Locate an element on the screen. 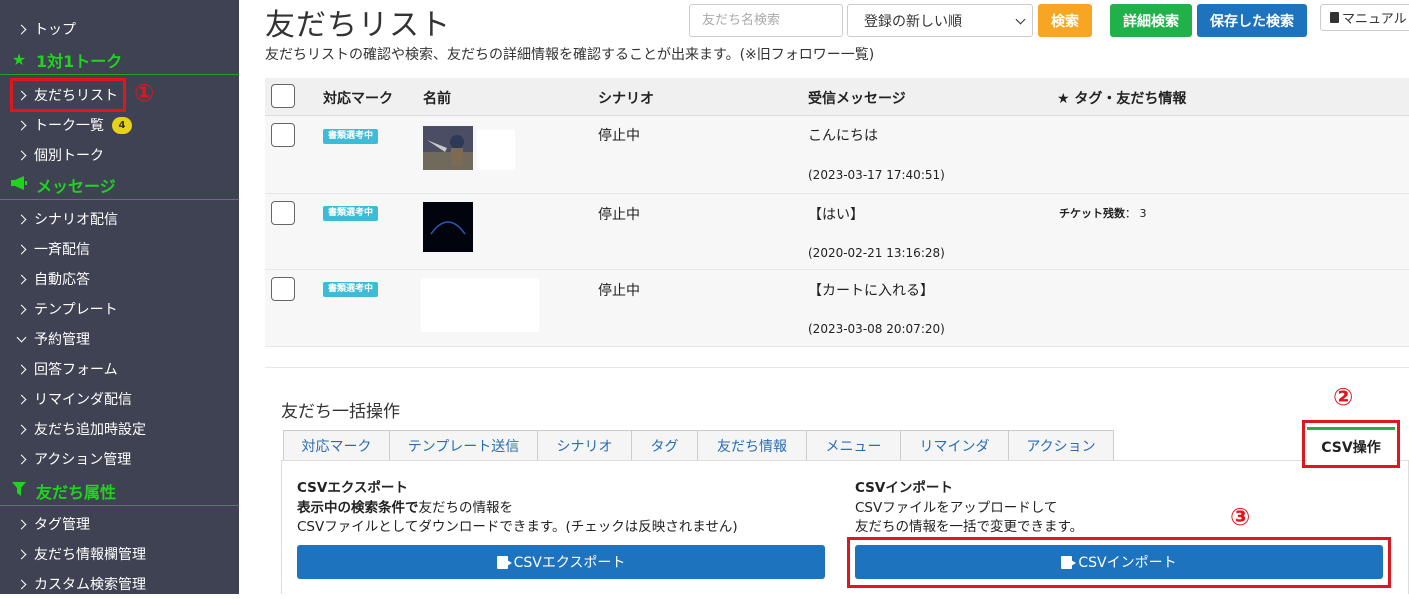 This screenshot has height=599, width=1409. megaphone-icon is located at coordinates (19, 184).